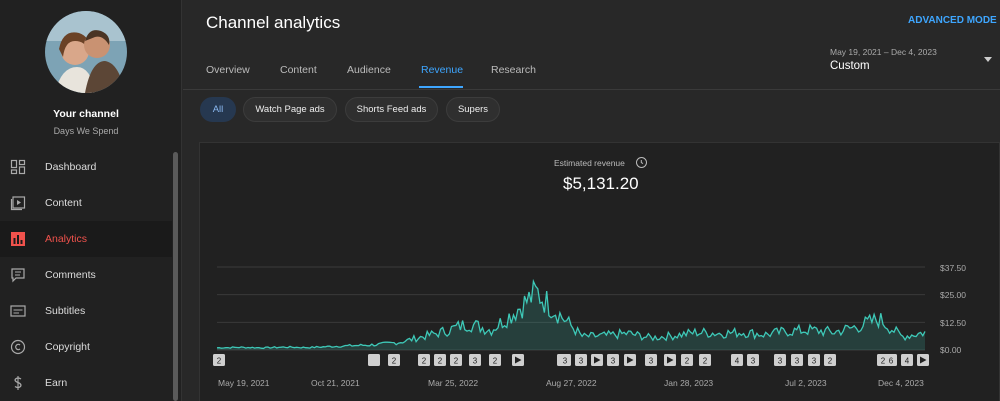  I want to click on x-tick-label: Dec 4, 2023, so click(901, 383).